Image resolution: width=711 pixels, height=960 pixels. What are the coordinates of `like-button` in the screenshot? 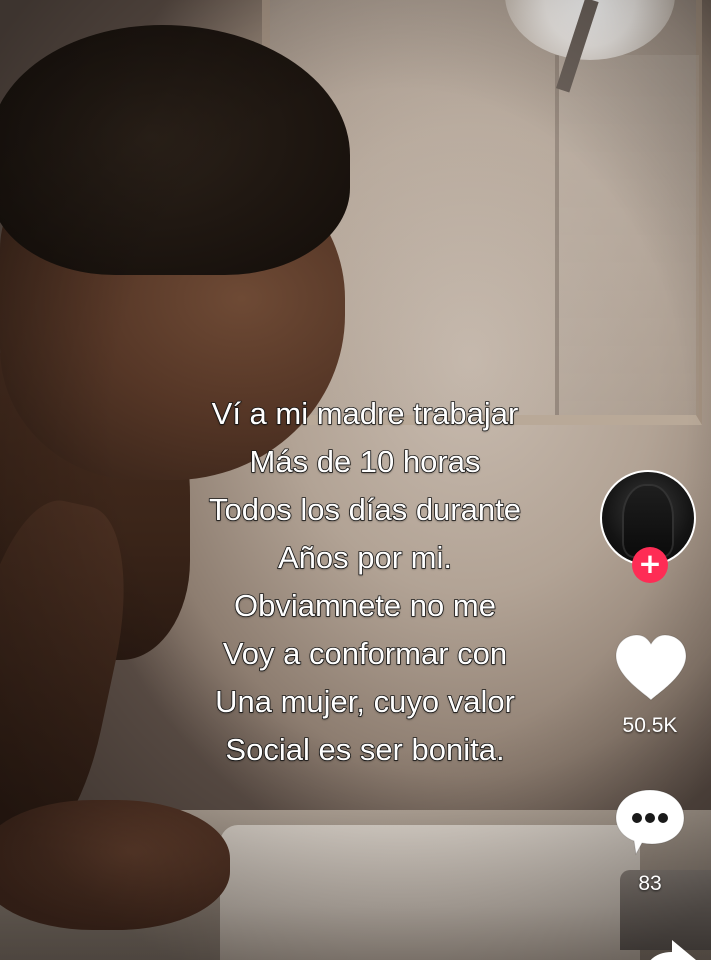 It's located at (651, 668).